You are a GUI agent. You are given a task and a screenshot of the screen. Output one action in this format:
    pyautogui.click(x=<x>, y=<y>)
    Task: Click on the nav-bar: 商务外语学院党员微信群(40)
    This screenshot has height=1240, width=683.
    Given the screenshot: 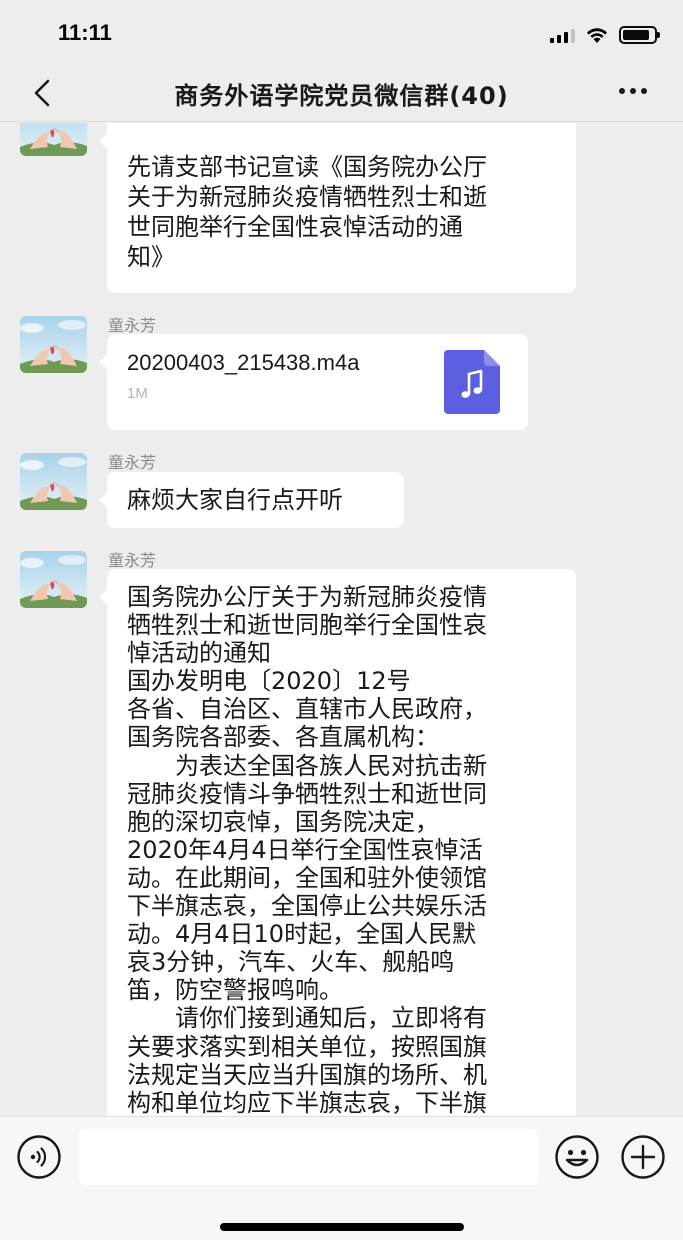 What is the action you would take?
    pyautogui.click(x=341, y=93)
    